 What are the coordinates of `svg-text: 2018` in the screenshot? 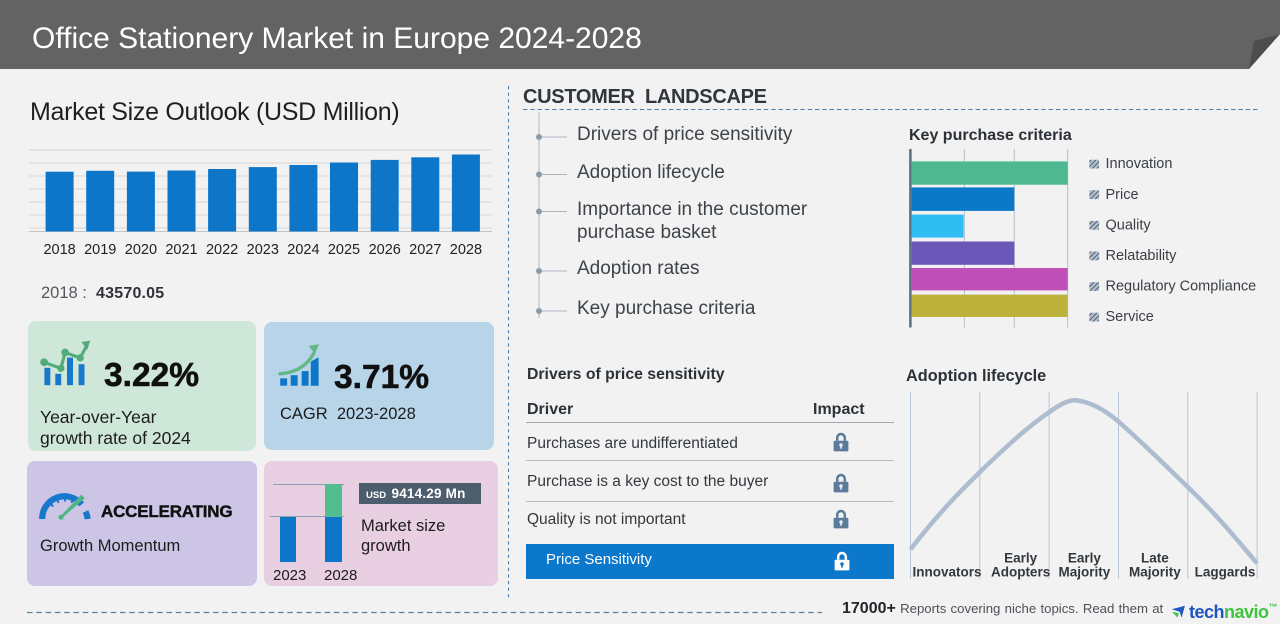 It's located at (59, 250).